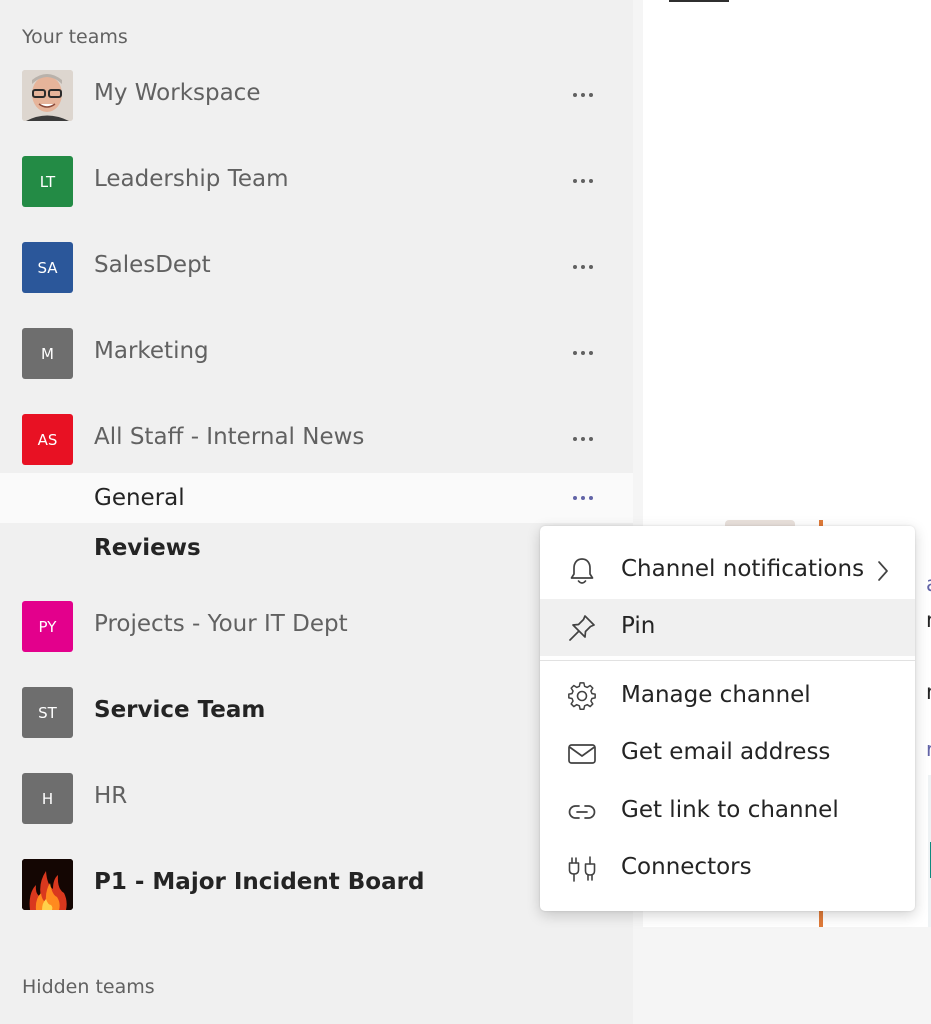  I want to click on team-name: SalesDept, so click(152, 265).